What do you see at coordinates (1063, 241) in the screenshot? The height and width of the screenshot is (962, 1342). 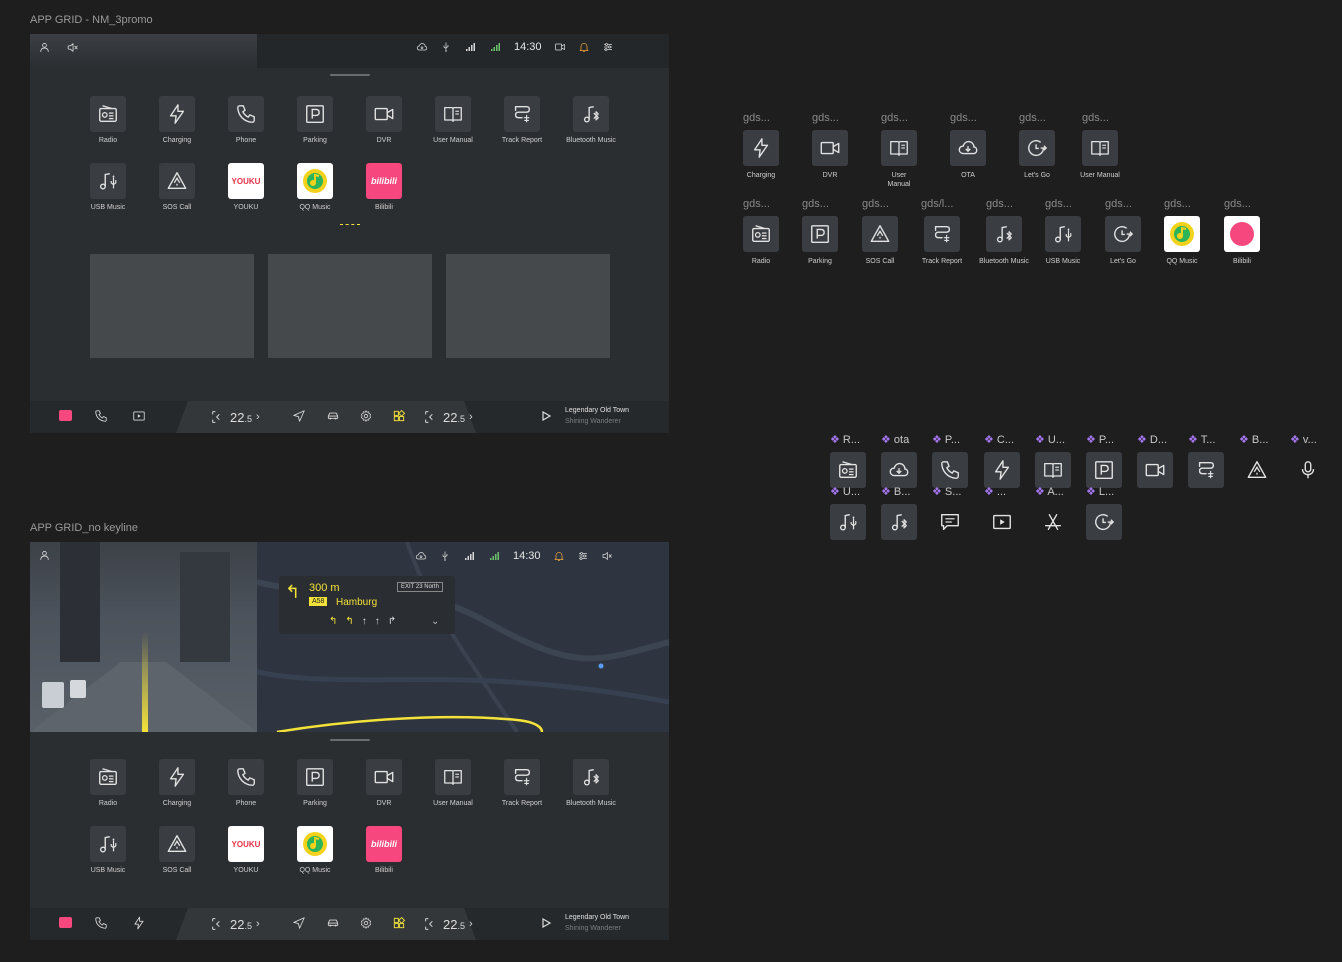 I see `lib-app-usb-music: USB Music` at bounding box center [1063, 241].